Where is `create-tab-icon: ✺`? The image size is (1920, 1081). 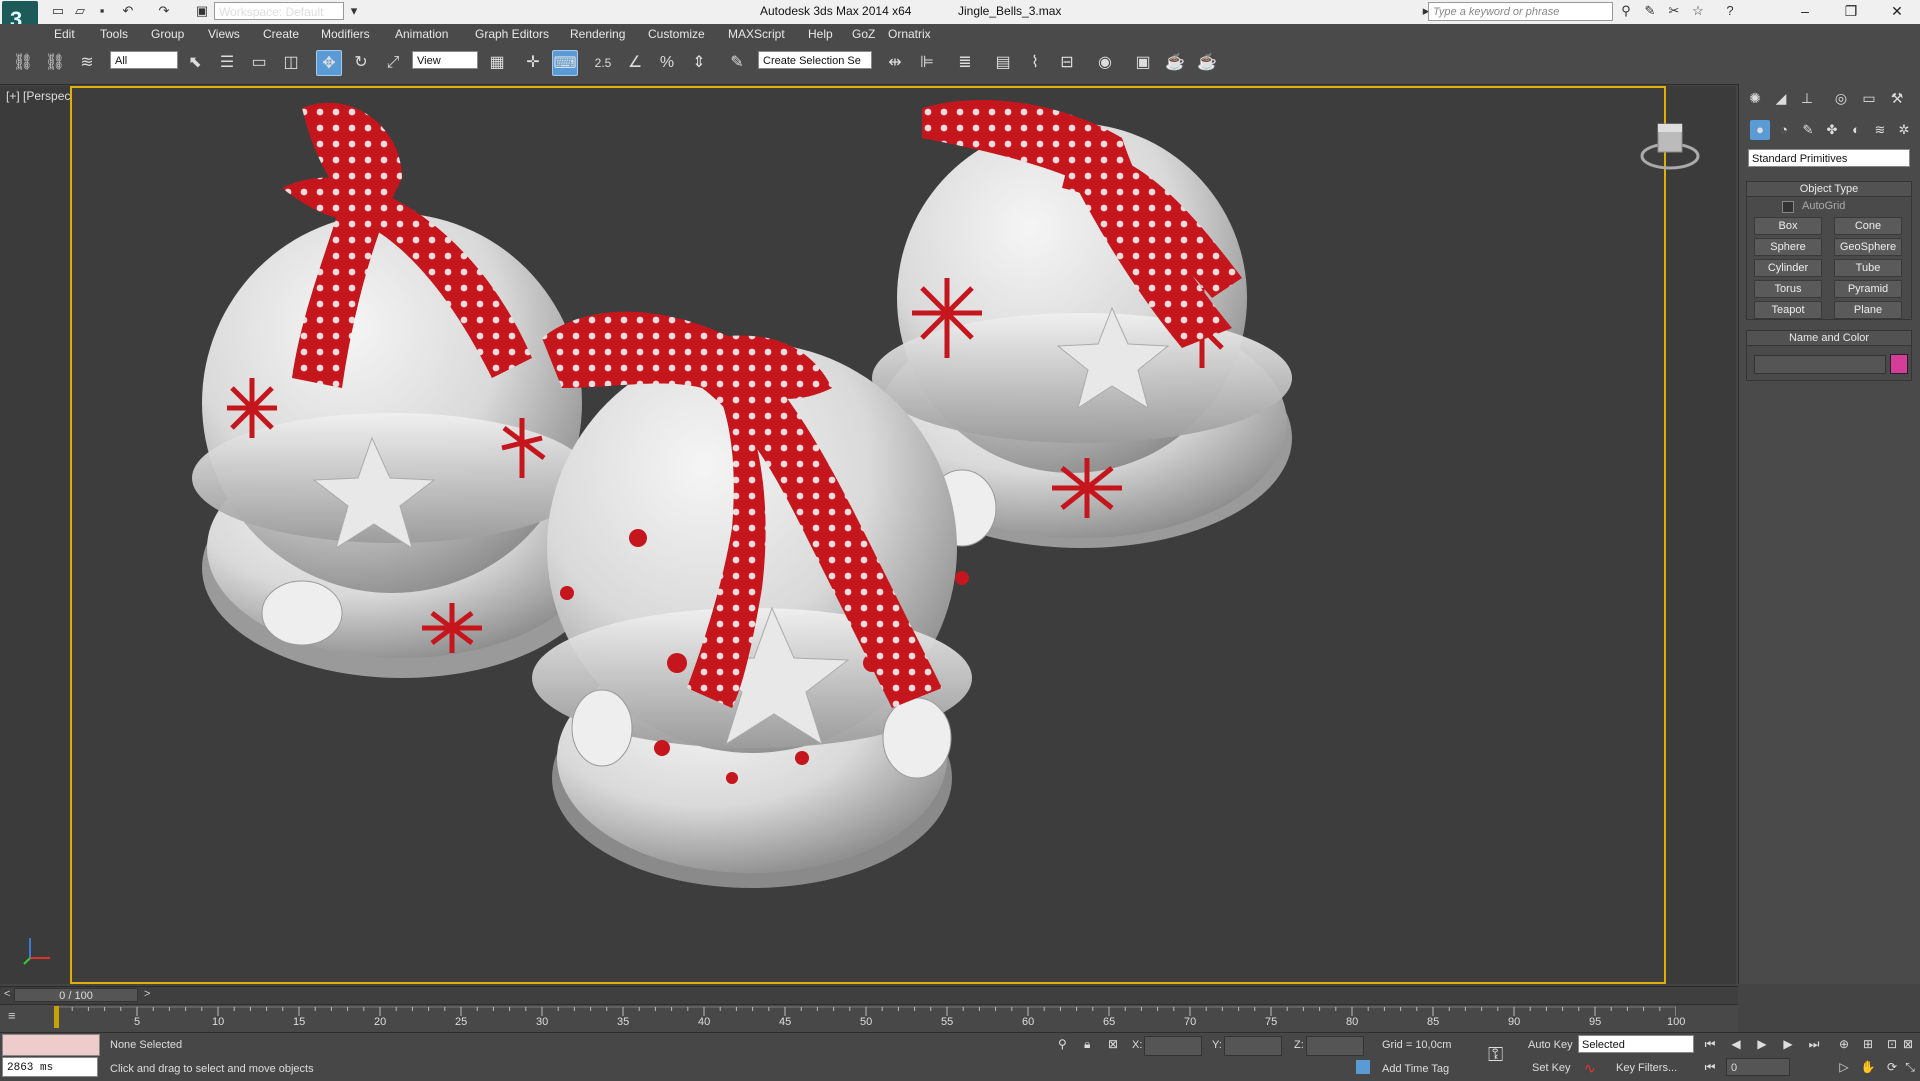
create-tab-icon: ✺ is located at coordinates (1755, 98).